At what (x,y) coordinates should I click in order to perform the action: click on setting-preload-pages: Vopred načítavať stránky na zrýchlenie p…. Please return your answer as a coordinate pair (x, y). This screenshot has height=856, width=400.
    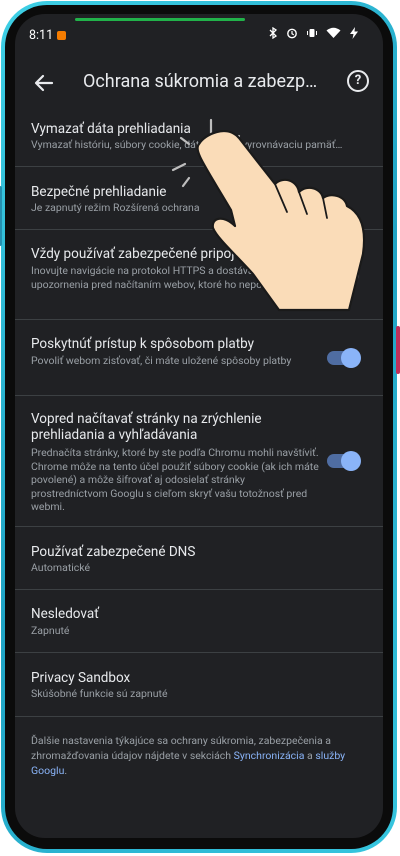
    Looking at the image, I should click on (199, 461).